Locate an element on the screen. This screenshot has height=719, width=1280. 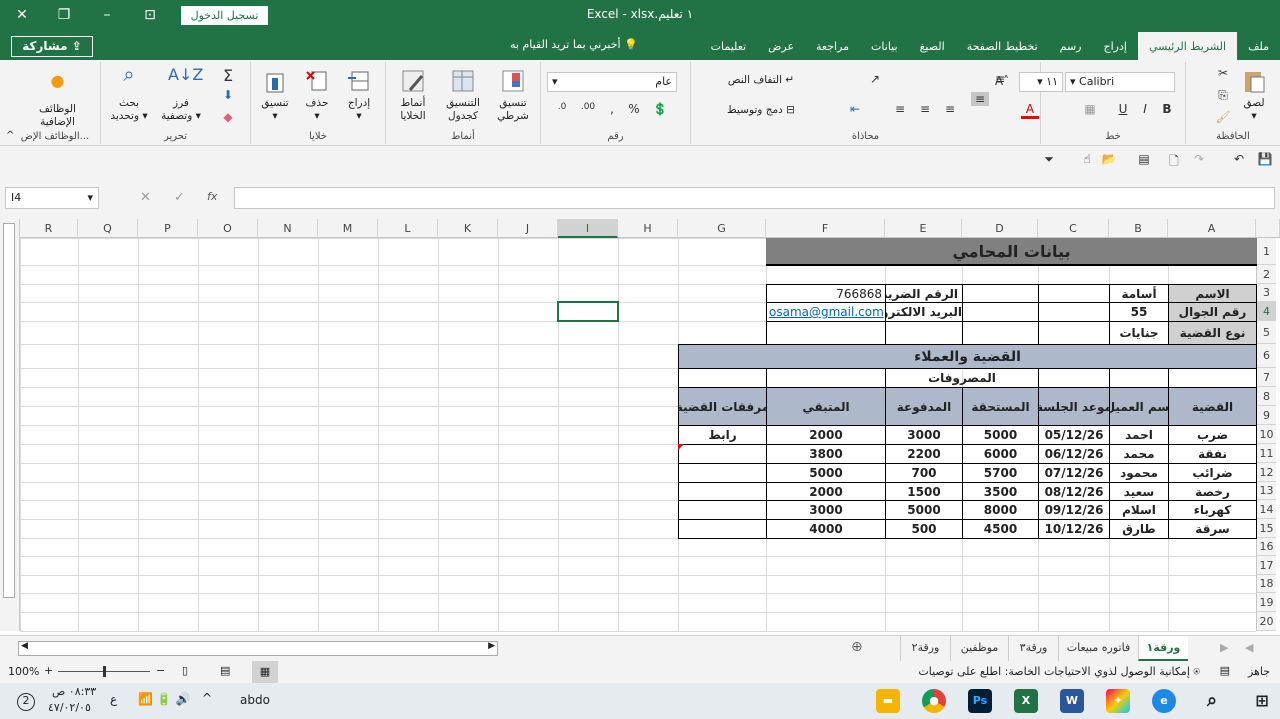
tab-6: بيانات is located at coordinates (884, 46).